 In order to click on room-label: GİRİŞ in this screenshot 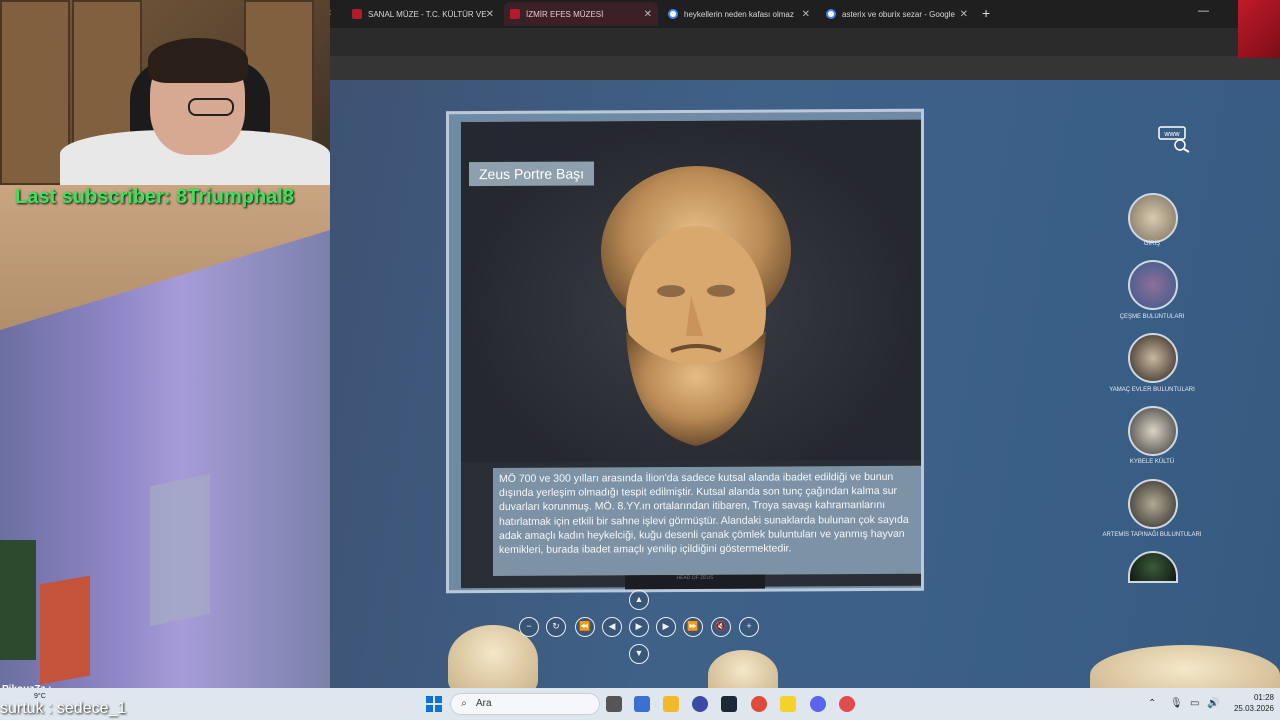, I will do `click(1152, 244)`.